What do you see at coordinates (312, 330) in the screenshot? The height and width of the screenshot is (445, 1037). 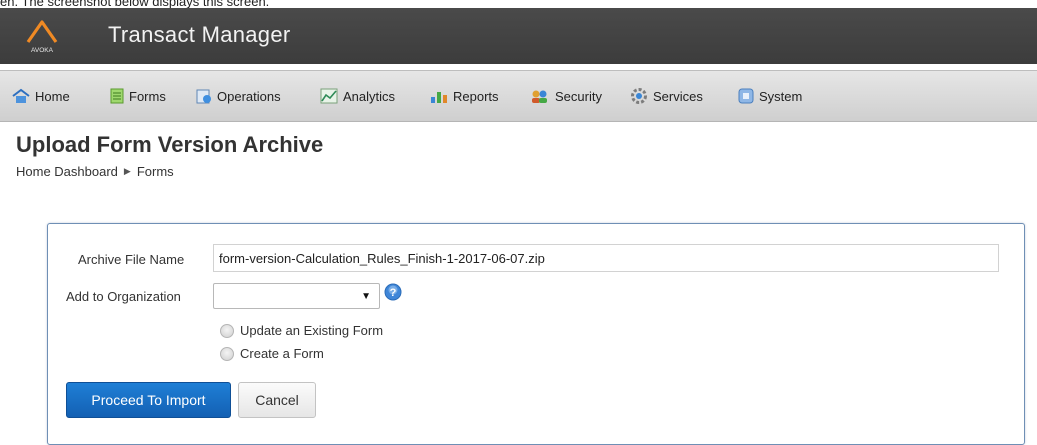 I see `radio-label-update: Update an Existing Form` at bounding box center [312, 330].